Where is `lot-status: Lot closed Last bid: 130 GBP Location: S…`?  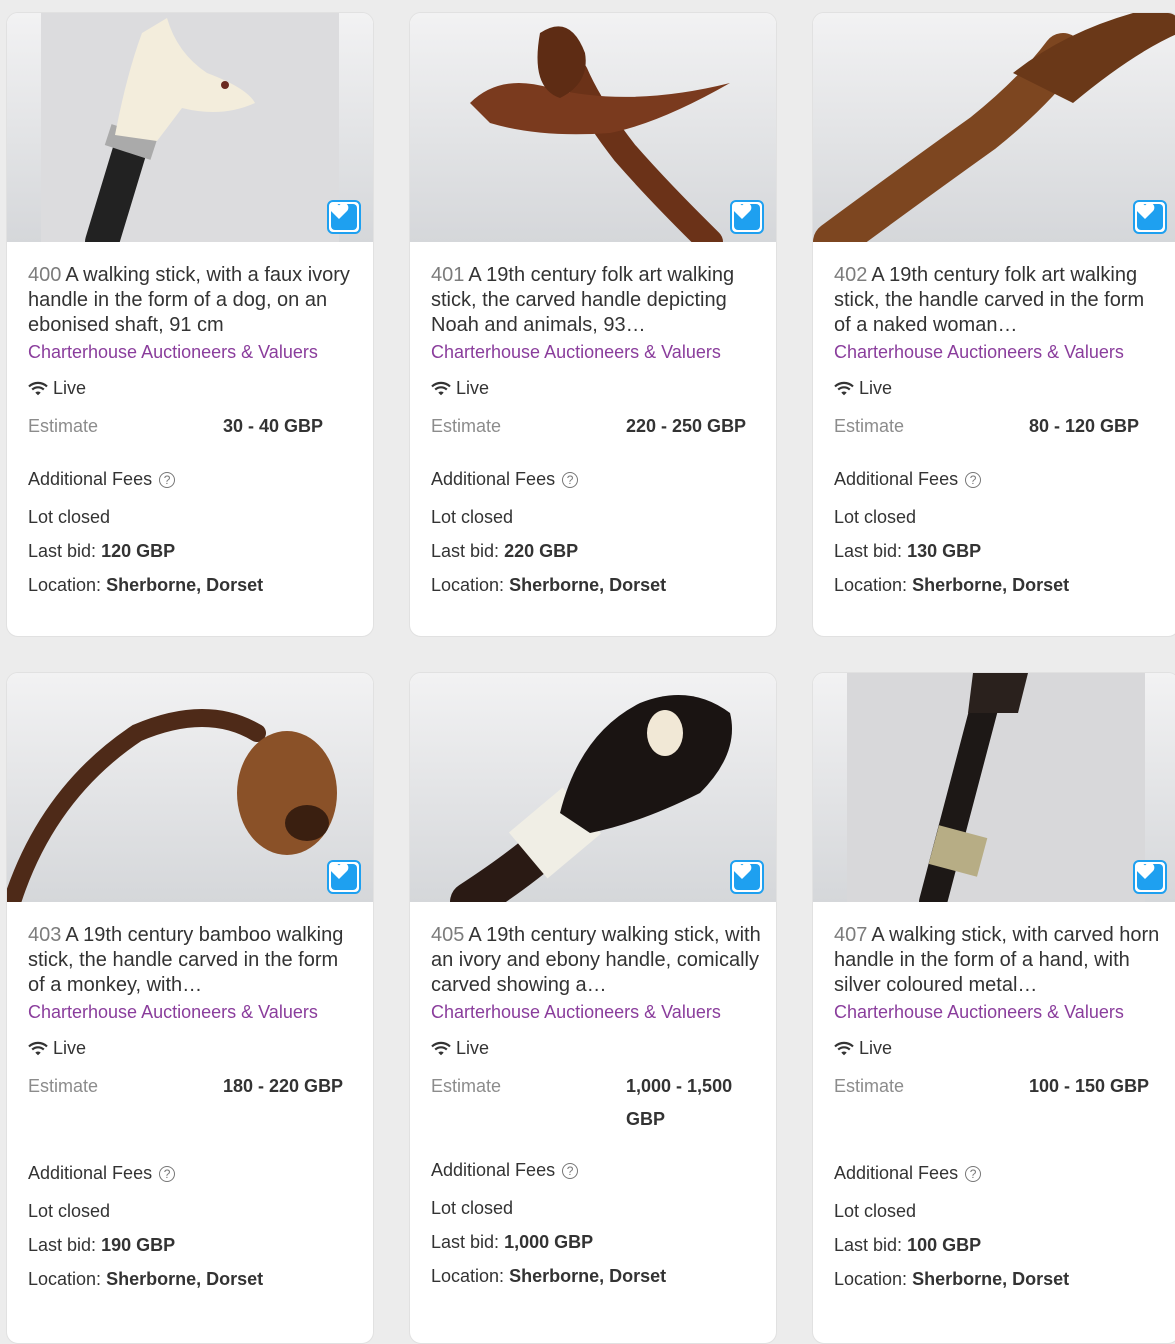
lot-status: Lot closed Last bid: 130 GBP Location: S… is located at coordinates (999, 551).